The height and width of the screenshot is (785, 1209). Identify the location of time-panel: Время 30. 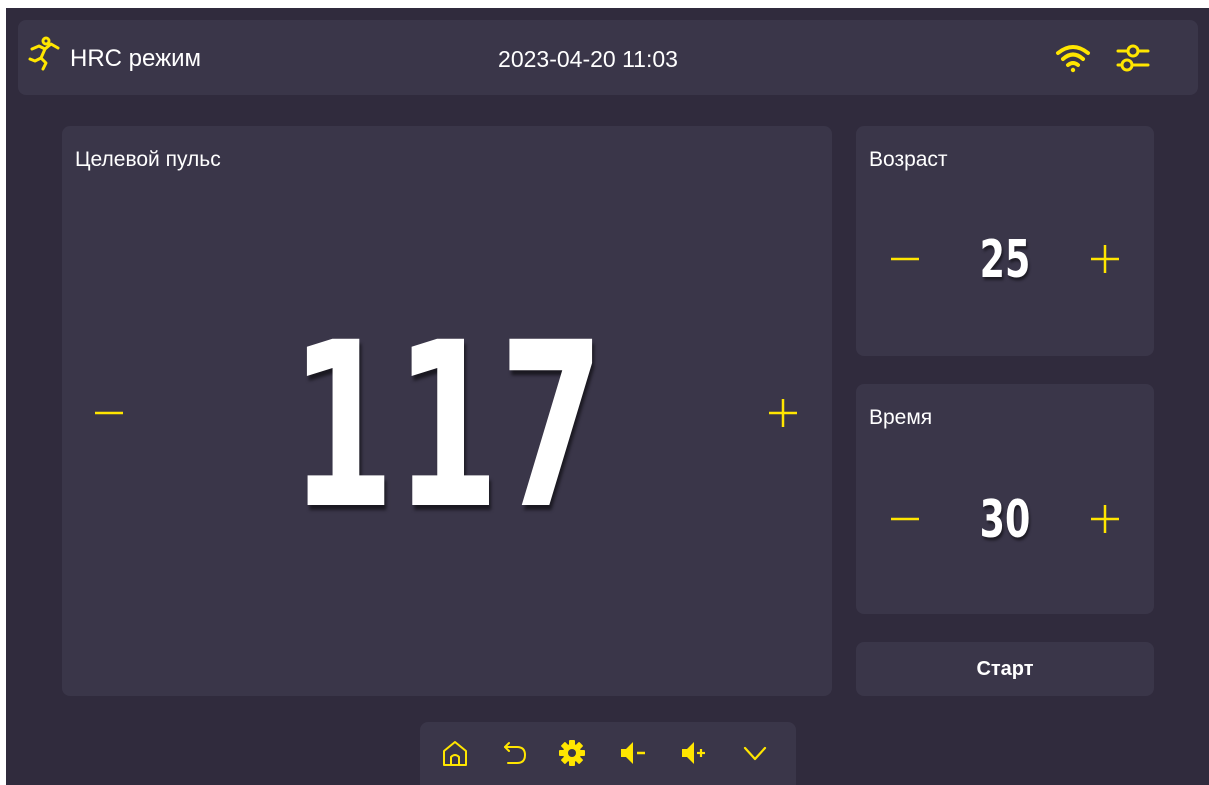
(1005, 499).